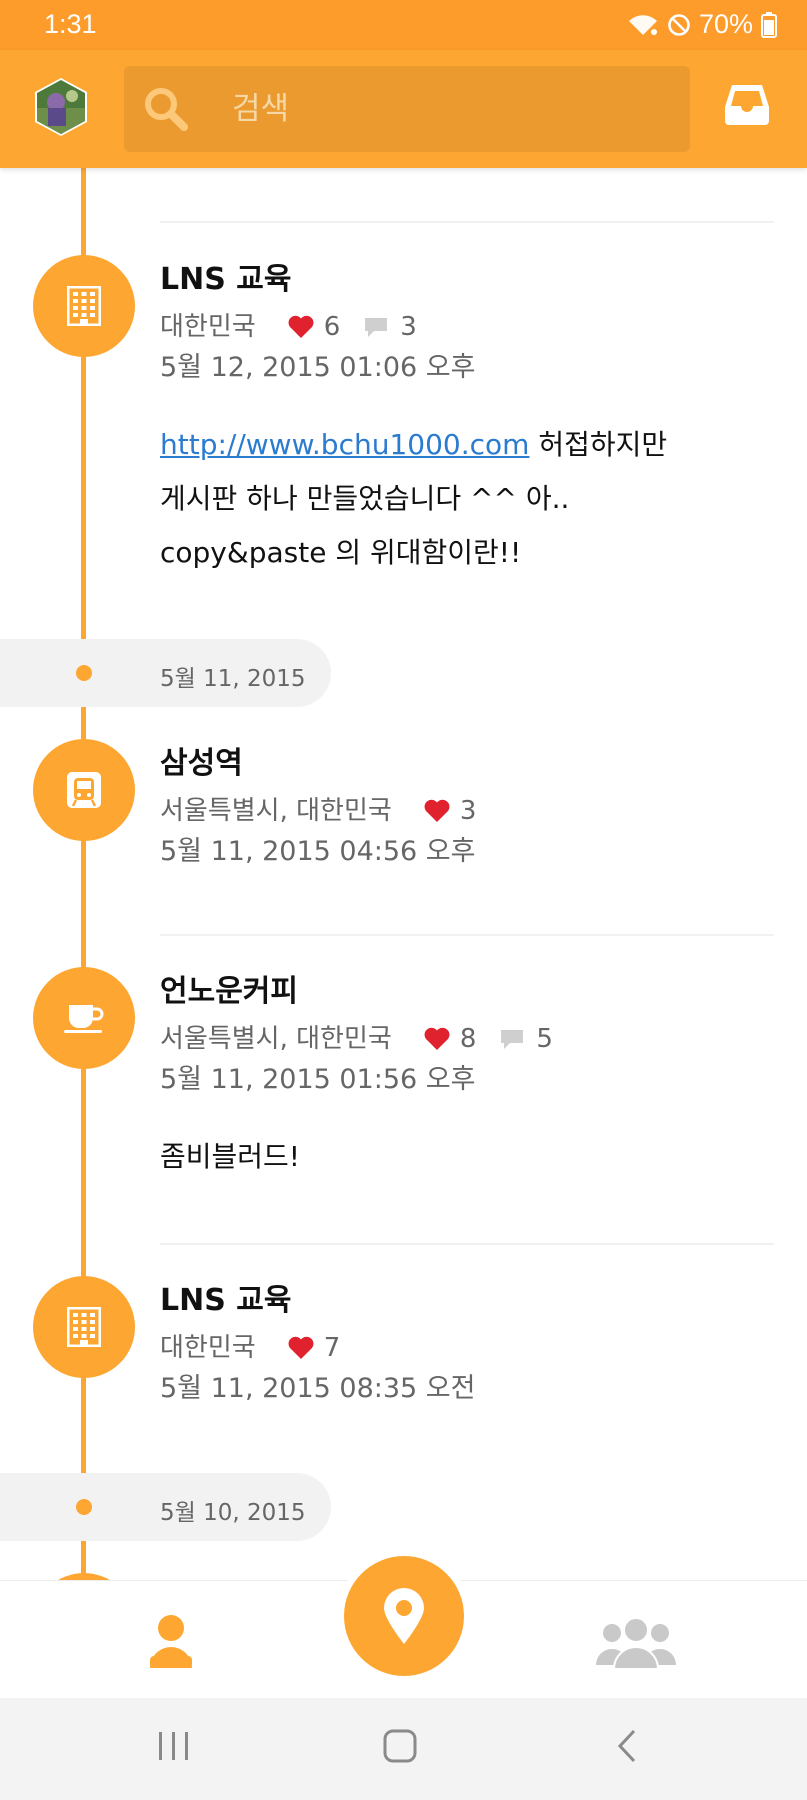 This screenshot has height=1800, width=807. What do you see at coordinates (233, 679) in the screenshot?
I see `date-header-text: 5월 11, 2015` at bounding box center [233, 679].